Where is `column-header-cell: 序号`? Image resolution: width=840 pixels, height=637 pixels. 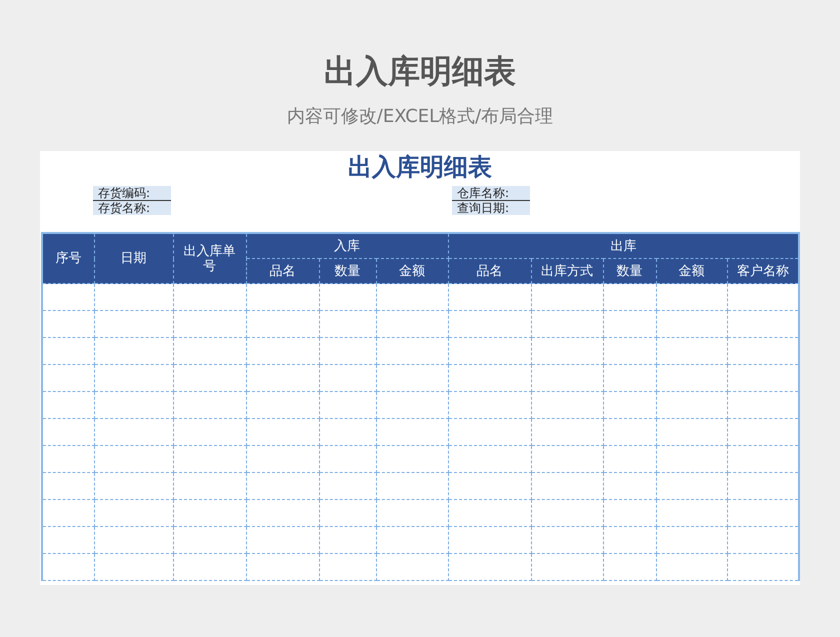 column-header-cell: 序号 is located at coordinates (68, 258).